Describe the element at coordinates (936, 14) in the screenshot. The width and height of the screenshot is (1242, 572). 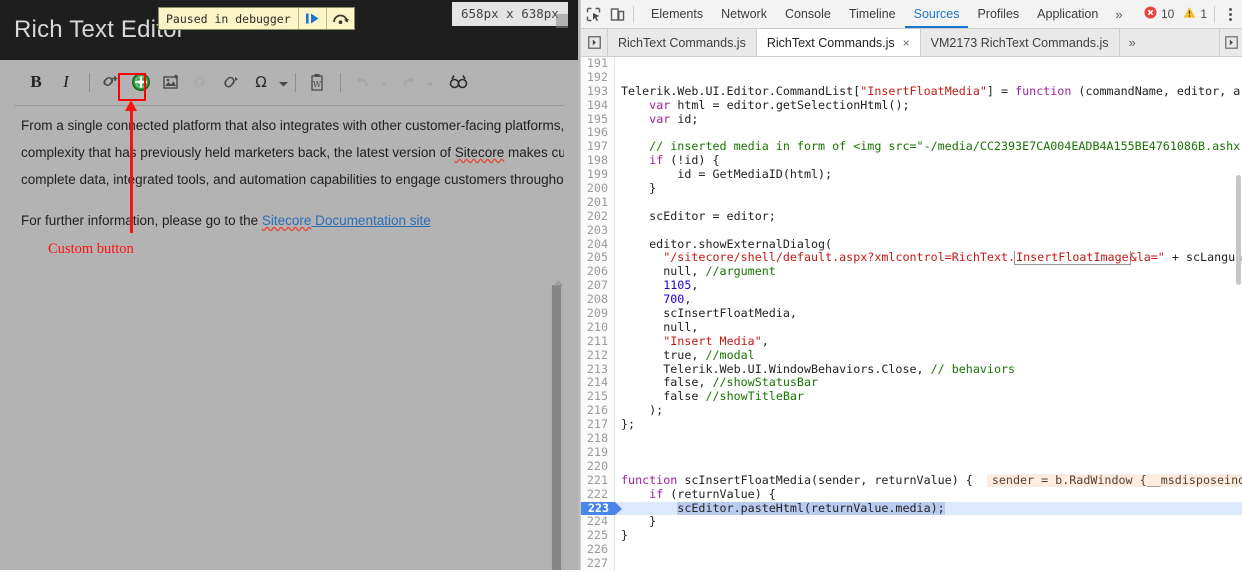
I see `tab-sources: Sources` at that location.